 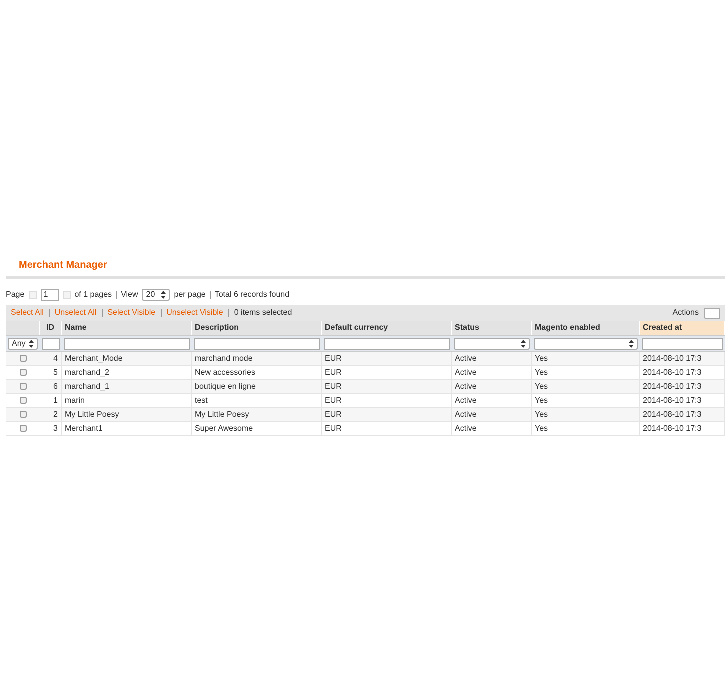 What do you see at coordinates (682, 328) in the screenshot?
I see `column-header: Created at` at bounding box center [682, 328].